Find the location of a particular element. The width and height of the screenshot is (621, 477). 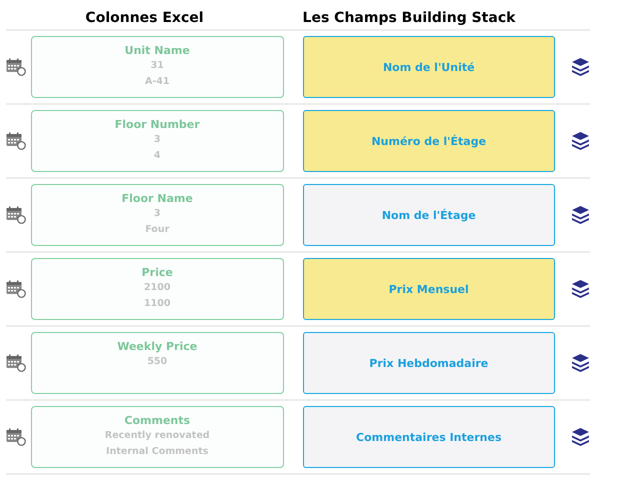

sample-value: 550 is located at coordinates (157, 362).